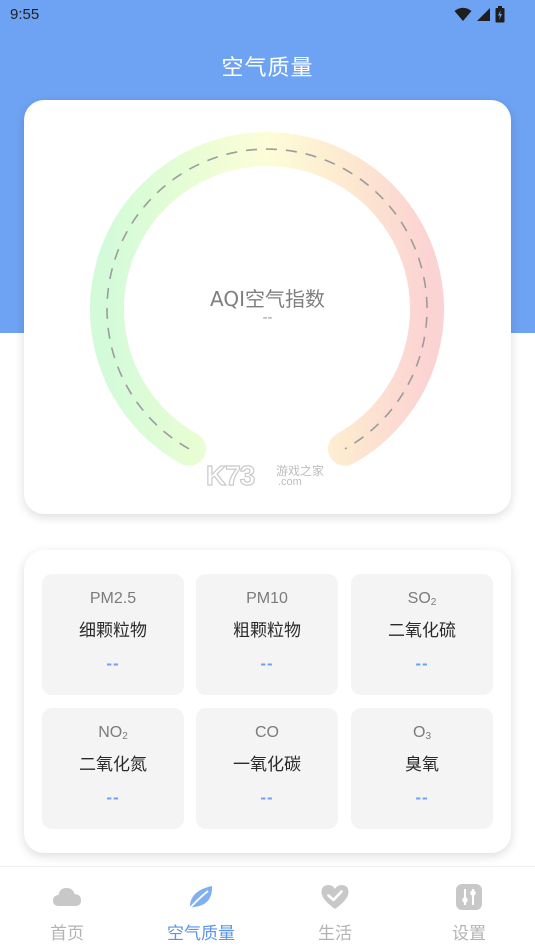 This screenshot has width=535, height=951. I want to click on pollutant-name: 二氧化氮, so click(113, 765).